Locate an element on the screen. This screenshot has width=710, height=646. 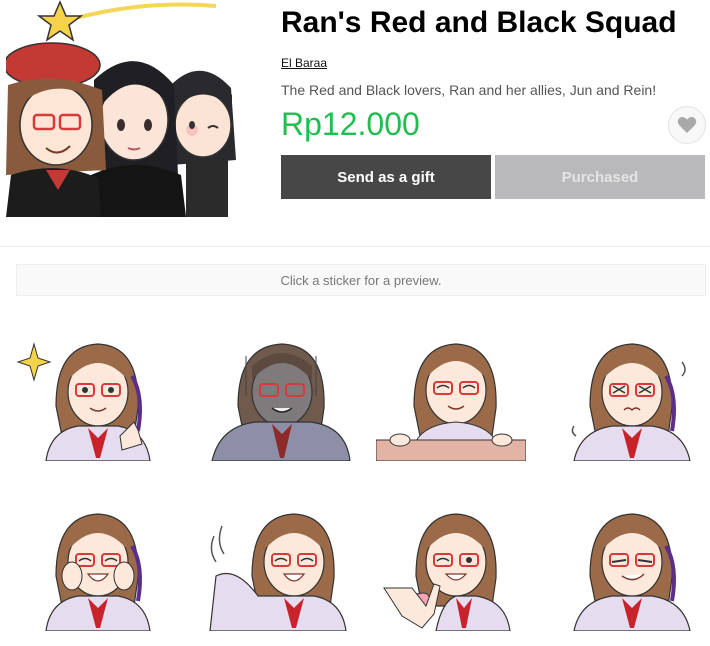
sticker-happy-cheeks is located at coordinates (91, 568).